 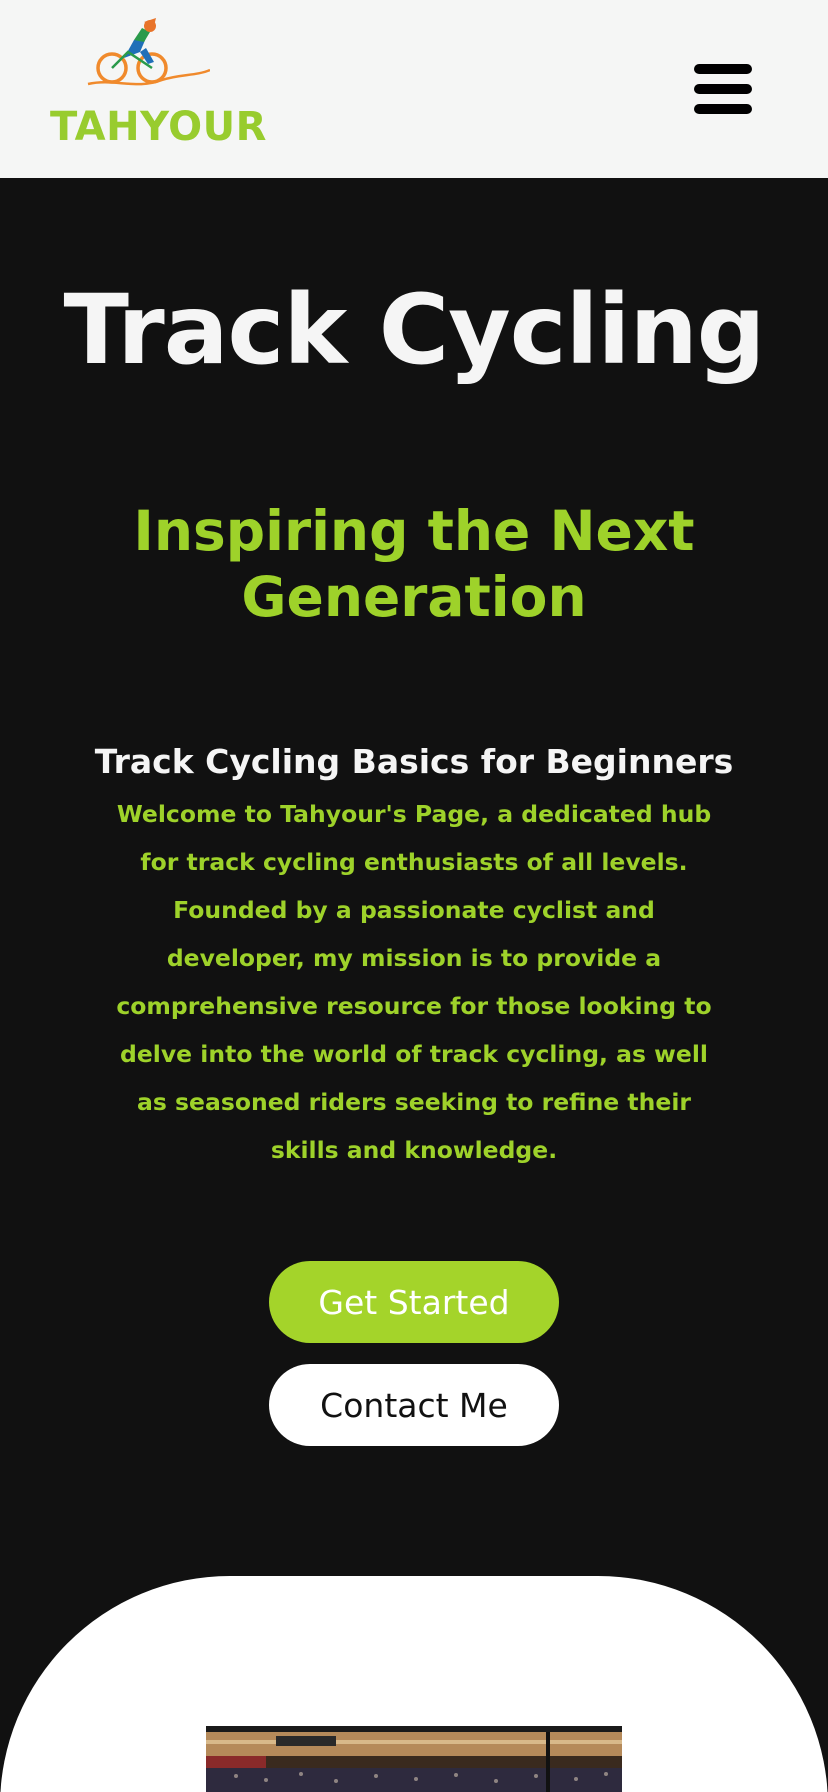 I want to click on hero-subtitle: Inspiring the Next Generation, so click(x=414, y=564).